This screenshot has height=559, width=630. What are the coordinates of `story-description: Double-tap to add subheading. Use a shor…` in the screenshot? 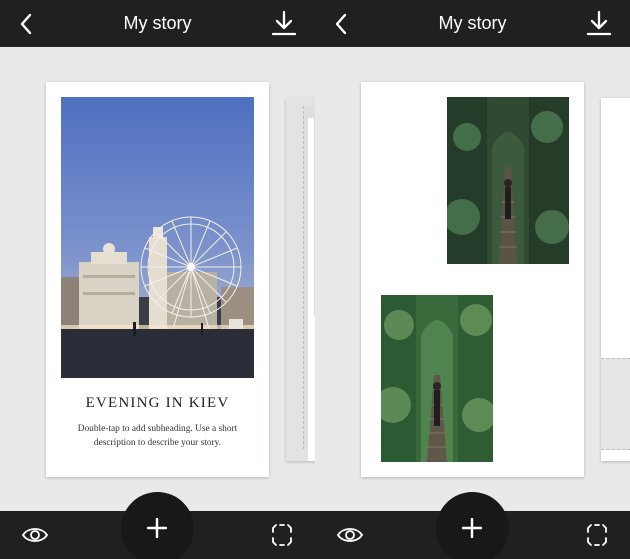 It's located at (157, 436).